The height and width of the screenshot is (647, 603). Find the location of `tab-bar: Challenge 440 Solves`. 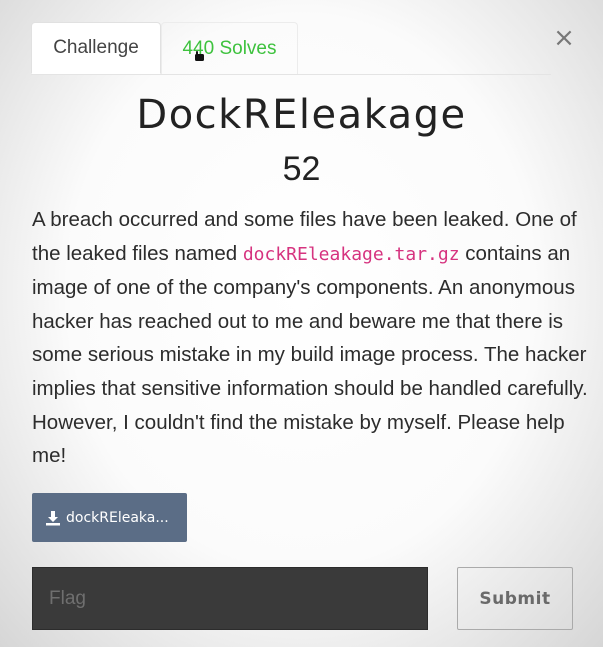

tab-bar: Challenge 440 Solves is located at coordinates (291, 48).